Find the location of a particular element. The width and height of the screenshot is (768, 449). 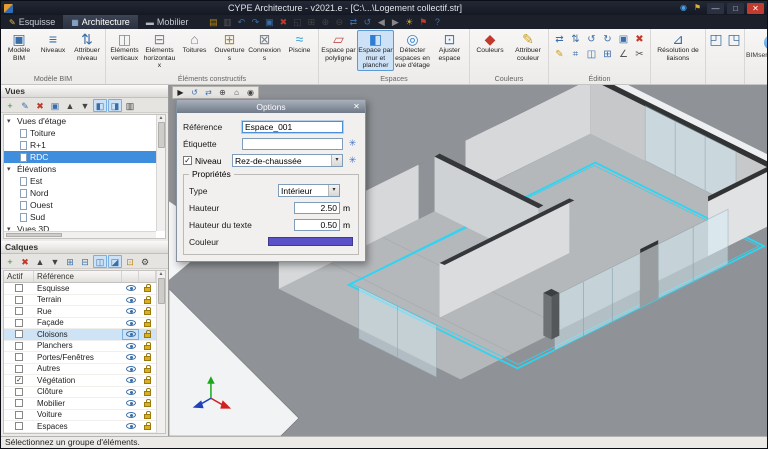

connections-button: ⊠ Connexions is located at coordinates (264, 46).